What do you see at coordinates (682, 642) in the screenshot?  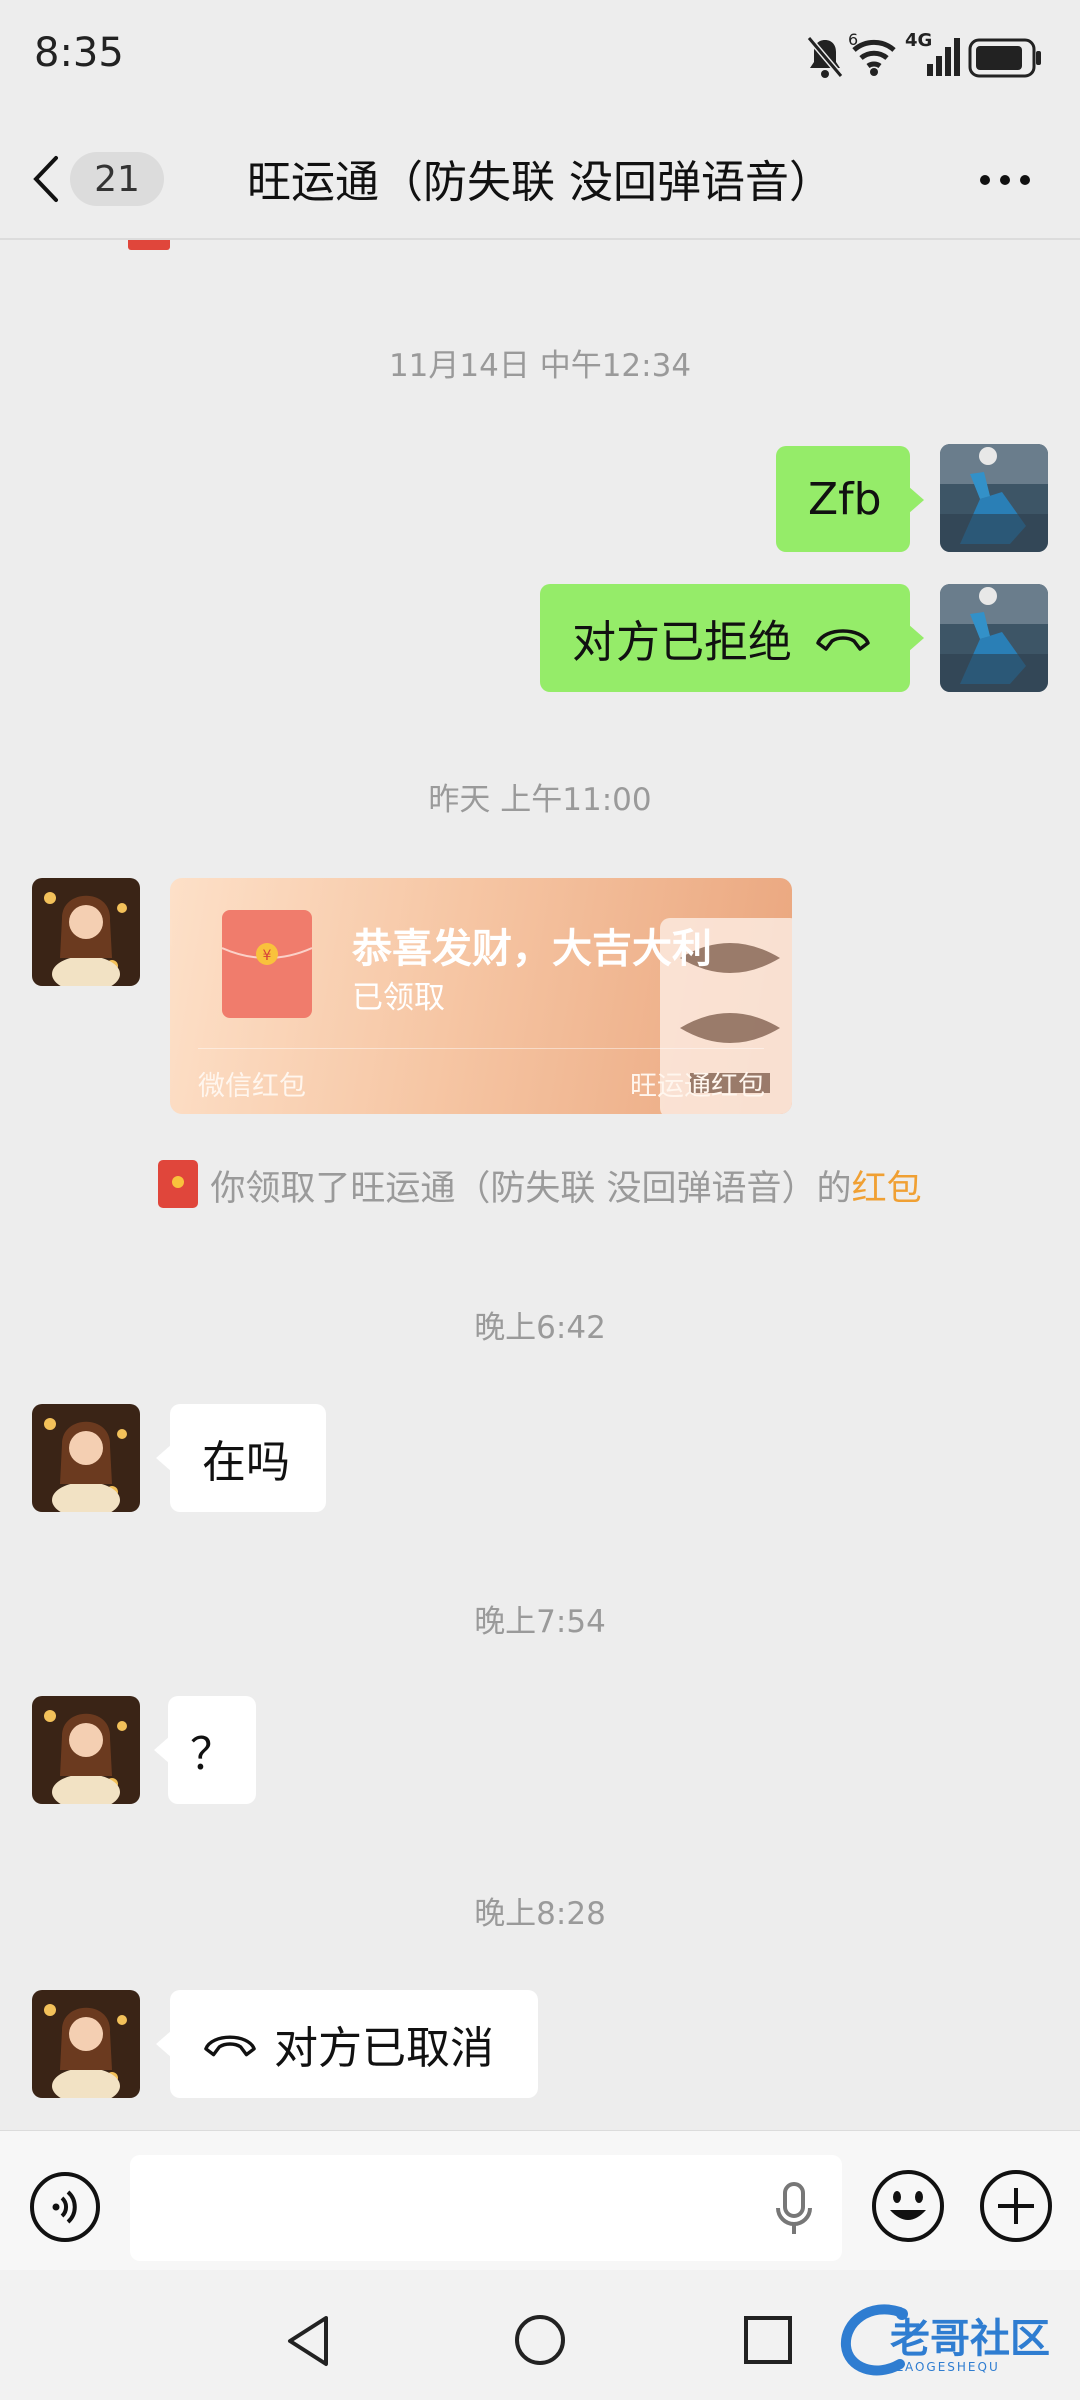 I see `call-status-text: 对方已拒绝` at bounding box center [682, 642].